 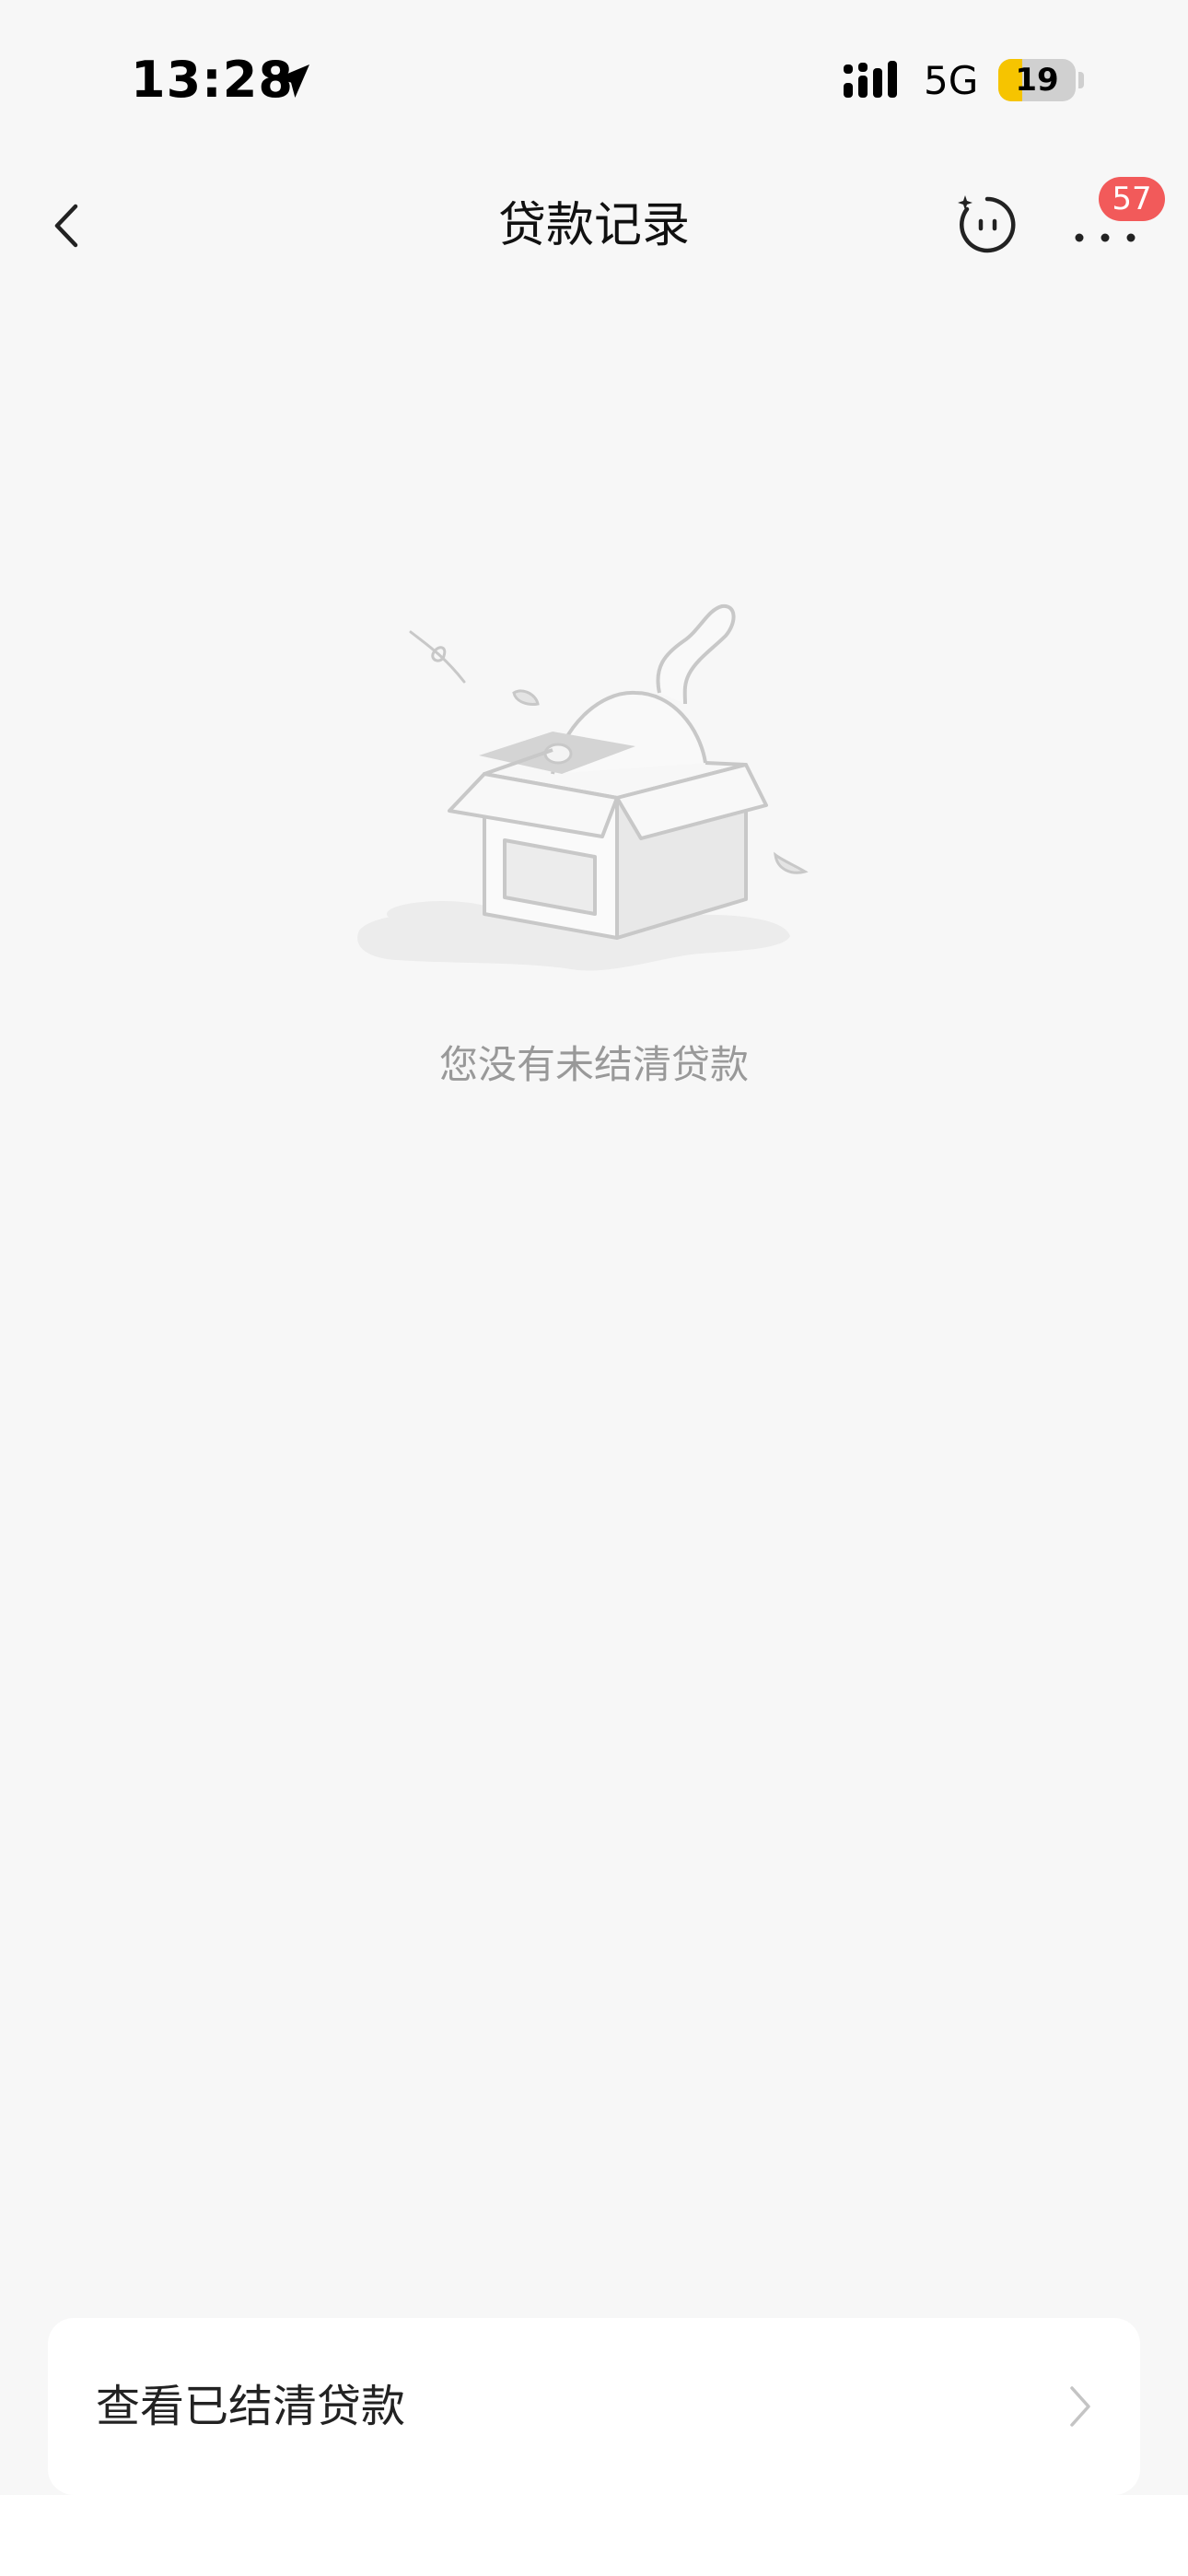 What do you see at coordinates (594, 2406) in the screenshot?
I see `view-settled-loans-button: 查看已结清贷款` at bounding box center [594, 2406].